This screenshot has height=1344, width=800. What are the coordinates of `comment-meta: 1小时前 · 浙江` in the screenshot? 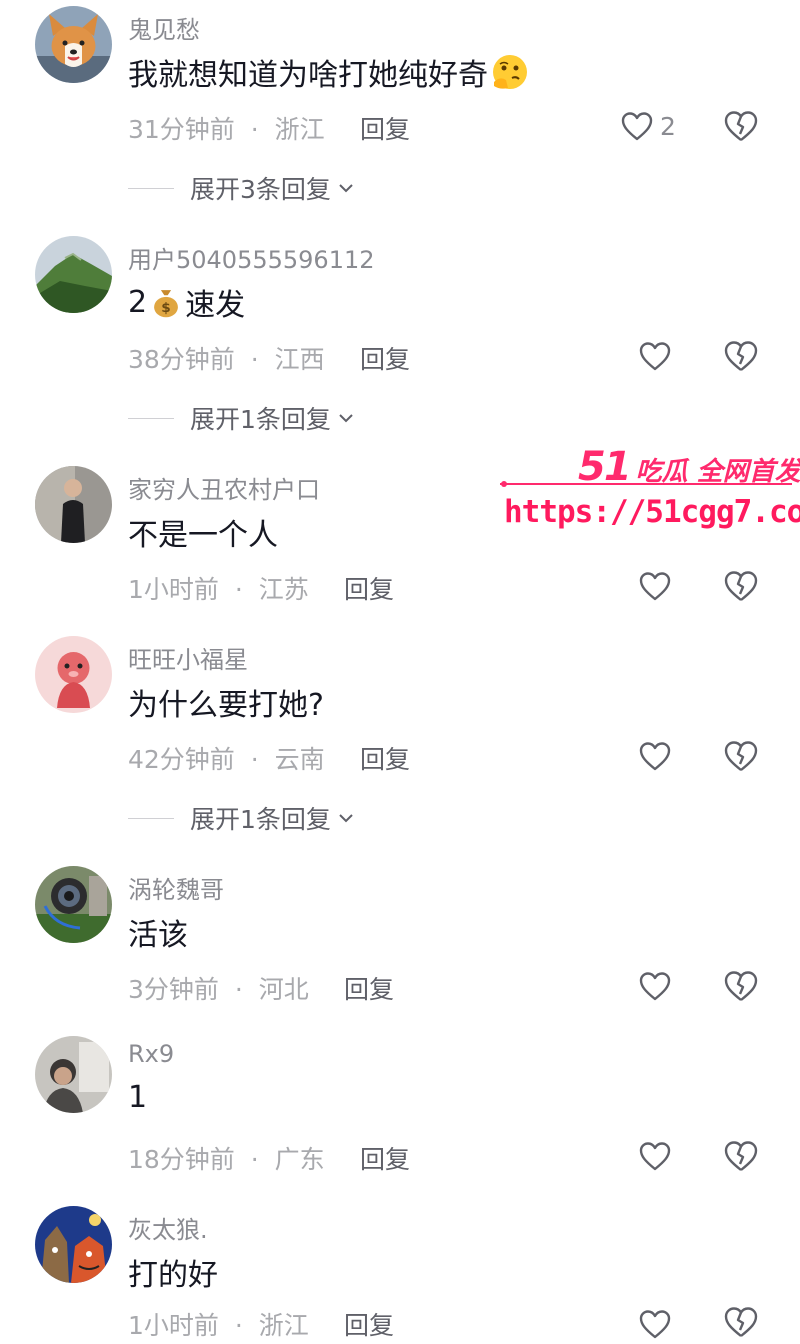 It's located at (218, 1324).